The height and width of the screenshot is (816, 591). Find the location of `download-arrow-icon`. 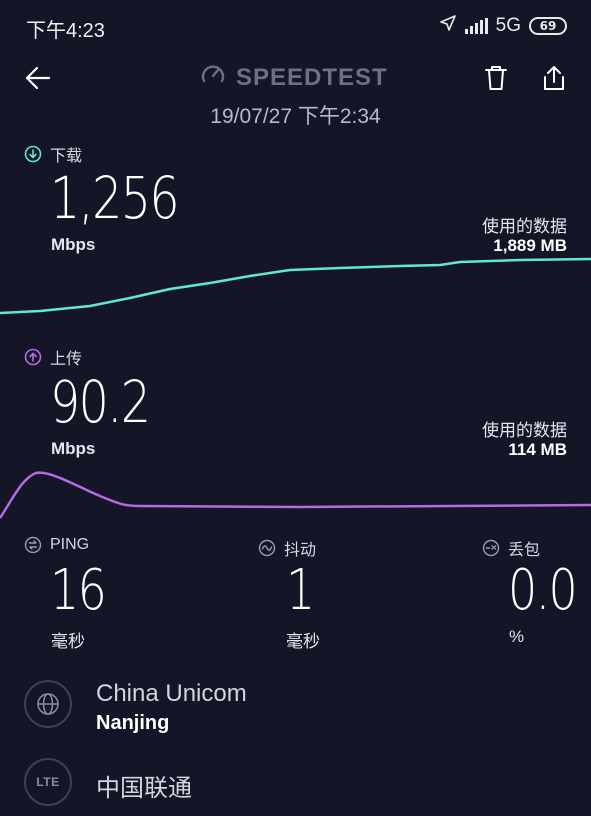

download-arrow-icon is located at coordinates (33, 154).